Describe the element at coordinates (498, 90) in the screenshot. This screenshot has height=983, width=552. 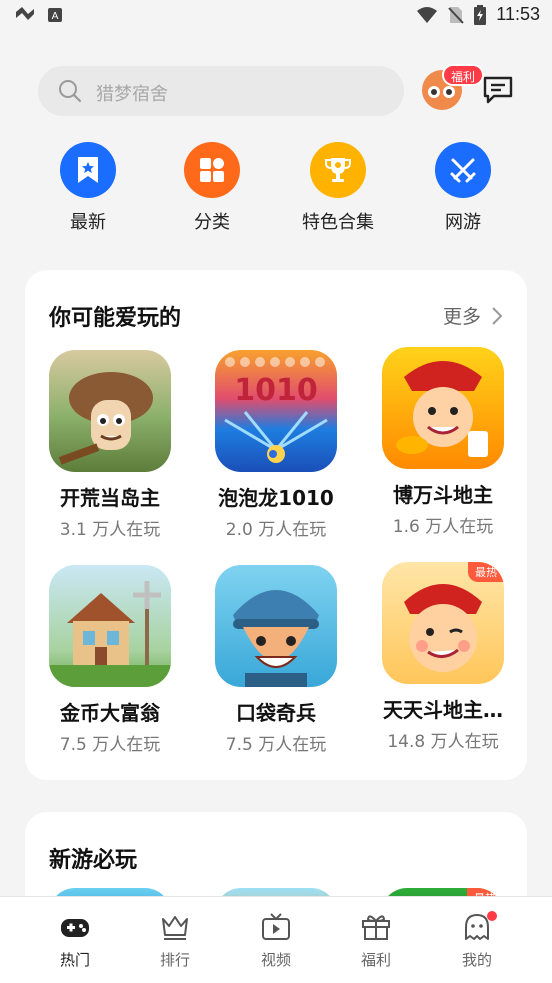
I see `message-icon` at that location.